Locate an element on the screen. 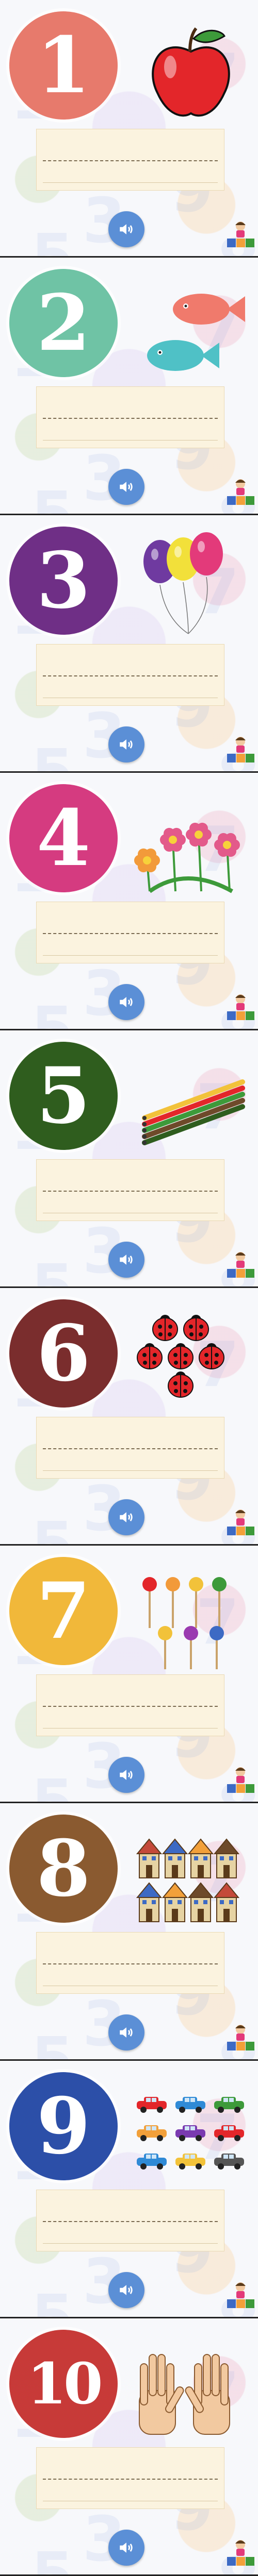 The image size is (258, 2576). number-card-5: 1739585 is located at coordinates (129, 1159).